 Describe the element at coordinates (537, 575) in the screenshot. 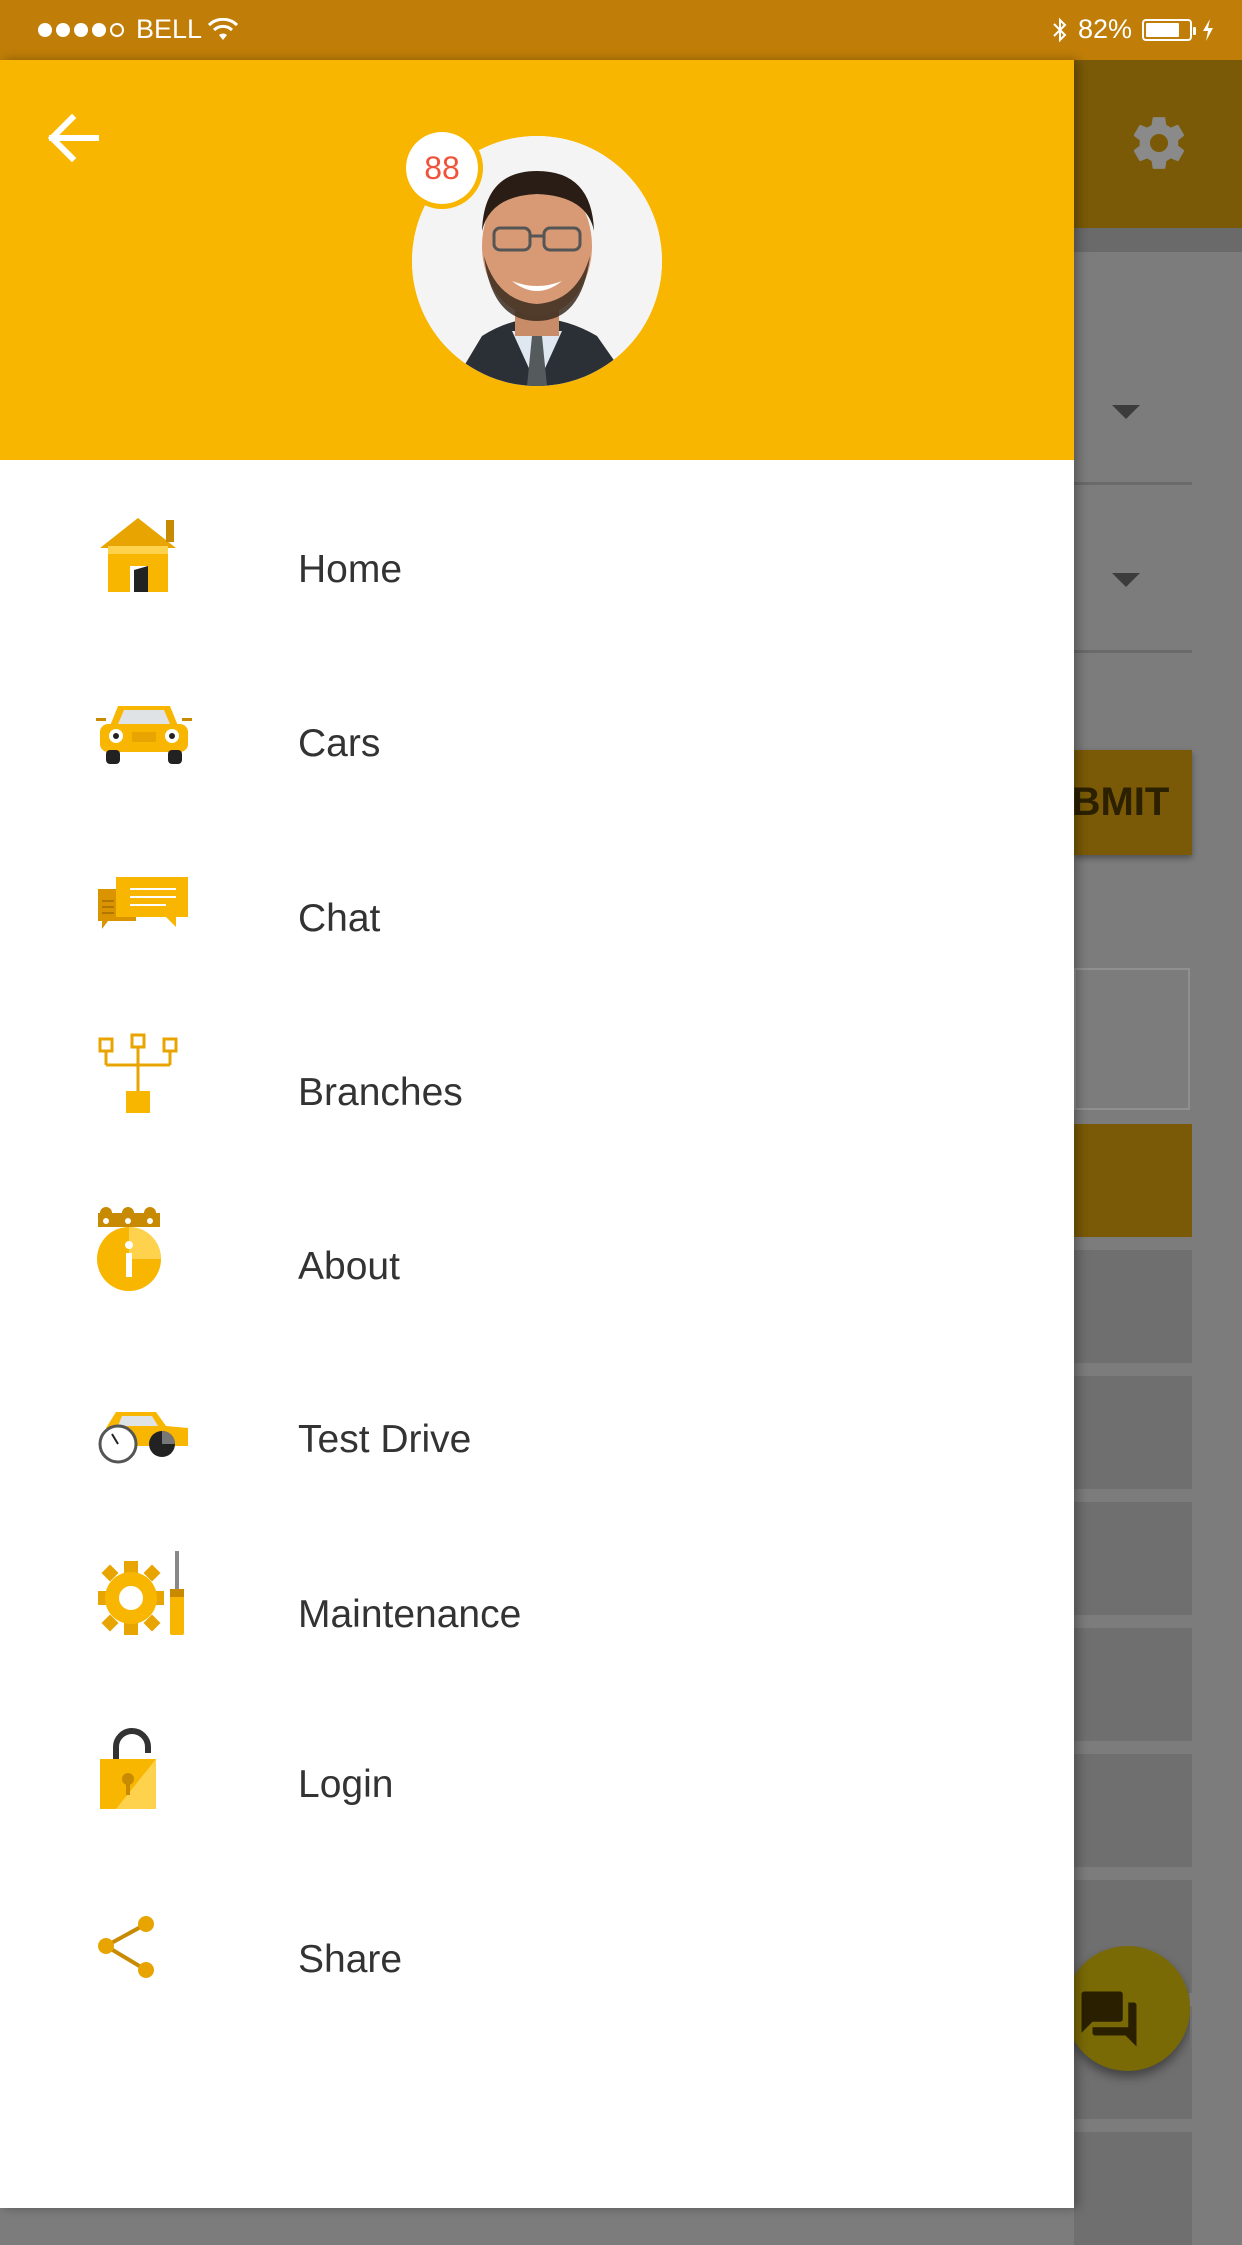

I see `menu-item-home: Home` at that location.